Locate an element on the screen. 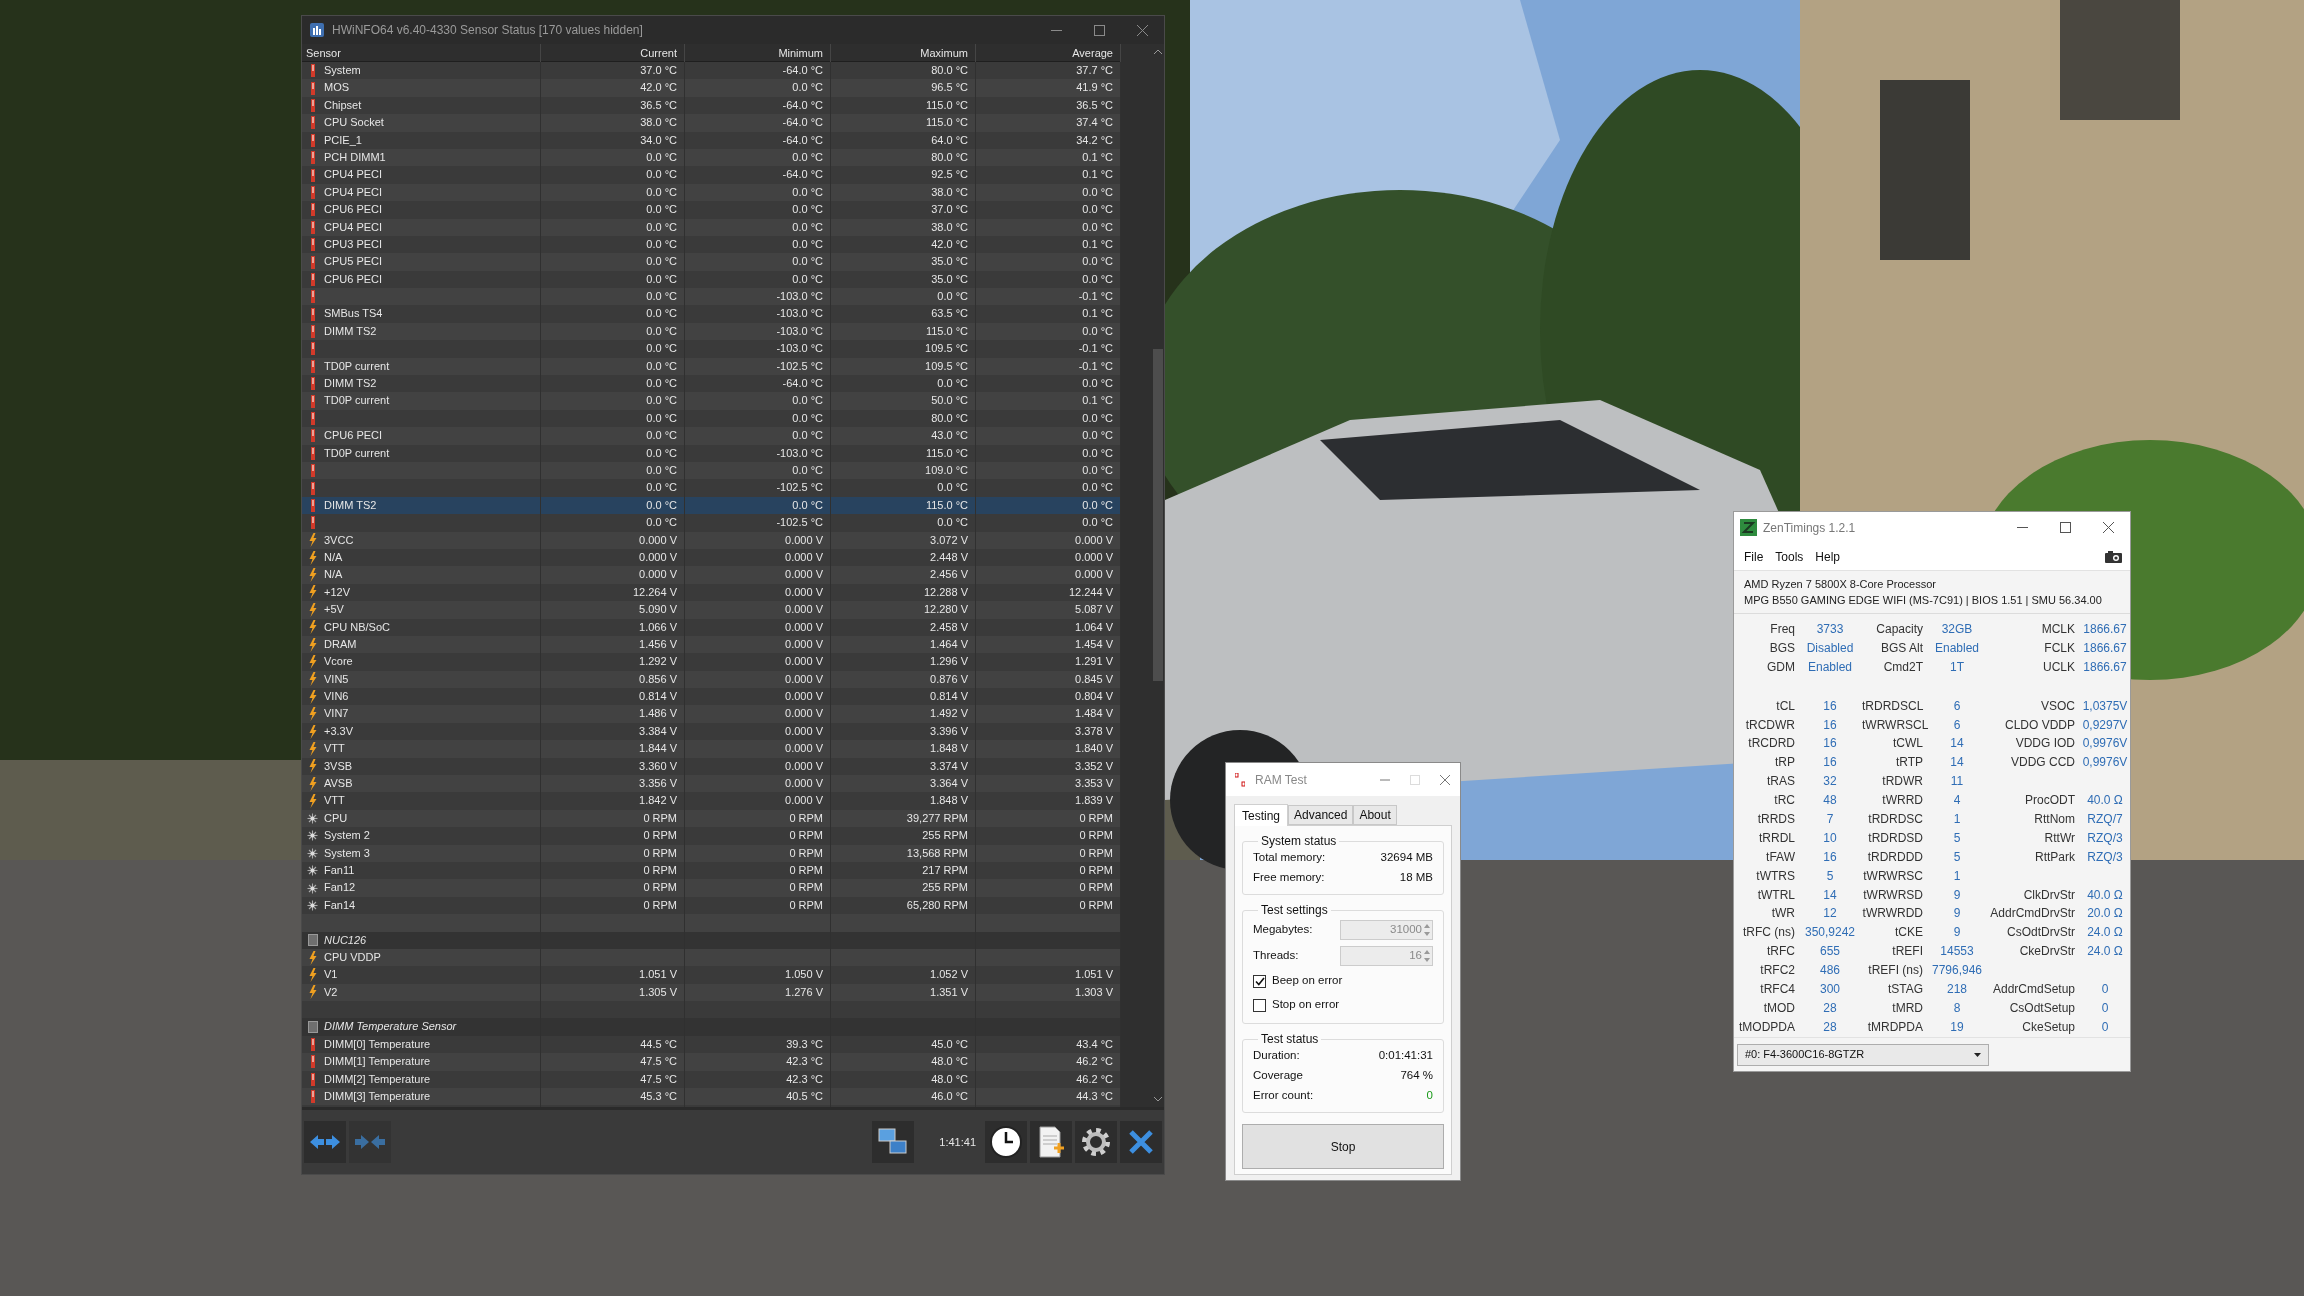 This screenshot has height=1296, width=2304. module-dropdown: #0: F4-3600C16-8GTZR is located at coordinates (1863, 1054).